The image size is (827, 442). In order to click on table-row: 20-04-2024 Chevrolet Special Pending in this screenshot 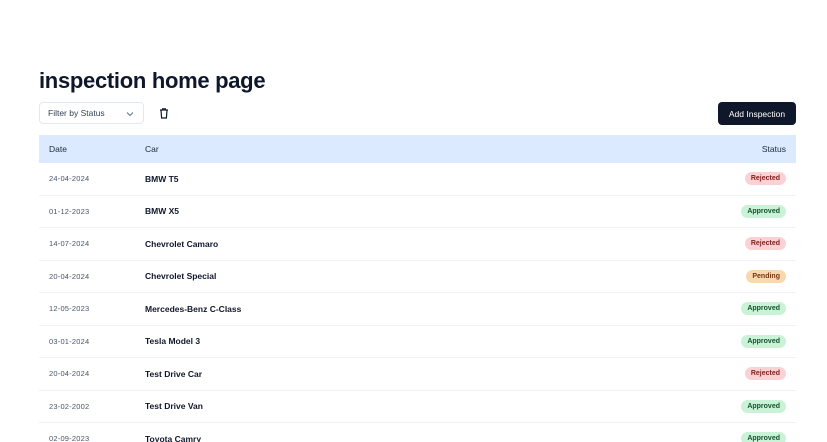, I will do `click(417, 277)`.